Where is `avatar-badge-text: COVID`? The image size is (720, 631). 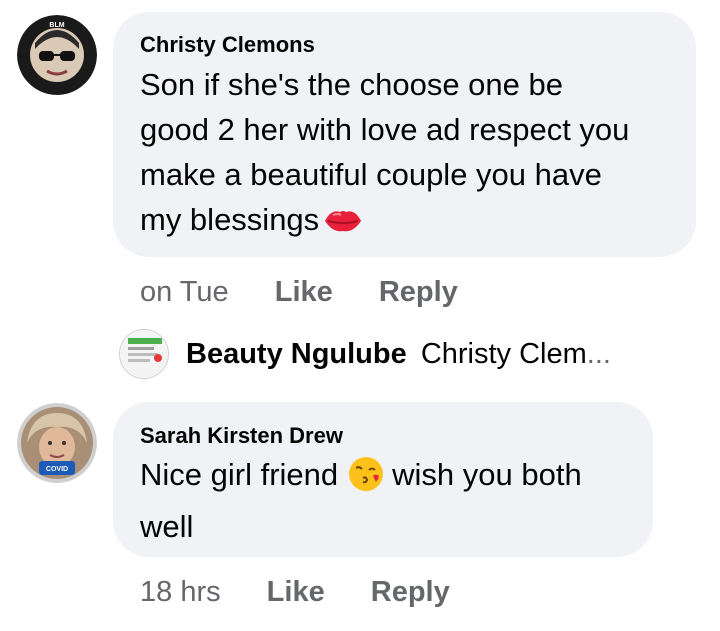
avatar-badge-text: COVID is located at coordinates (57, 469).